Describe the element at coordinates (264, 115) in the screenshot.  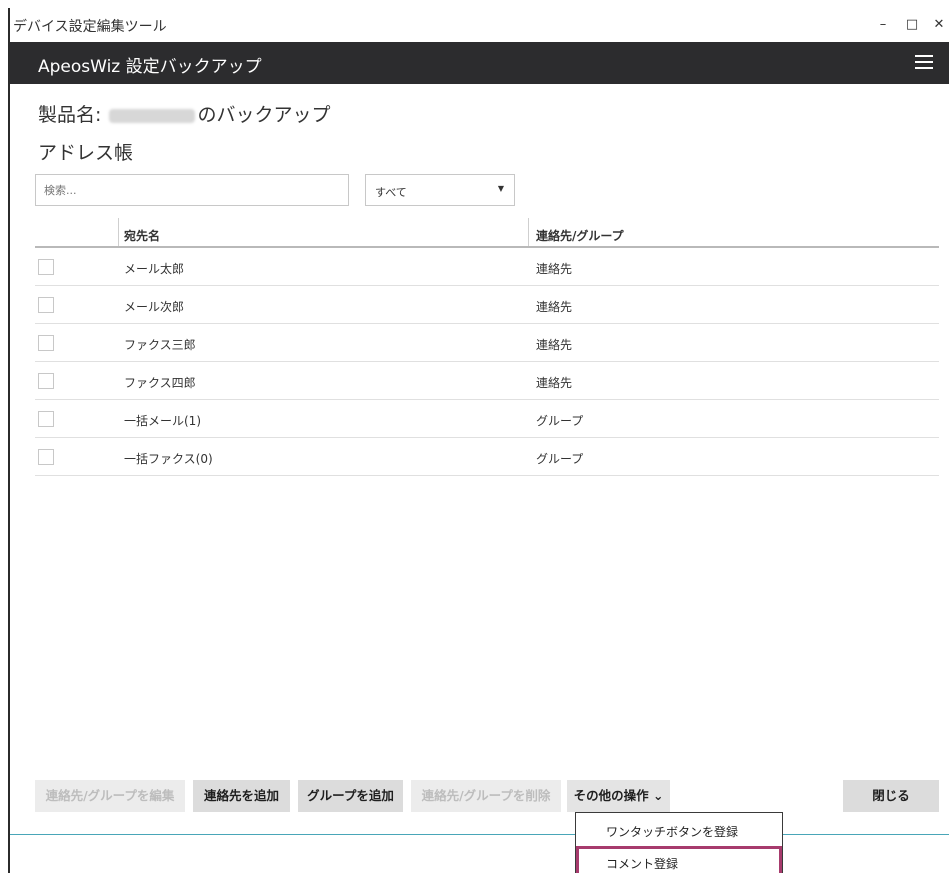
I see `product-suffix: のバックアップ` at that location.